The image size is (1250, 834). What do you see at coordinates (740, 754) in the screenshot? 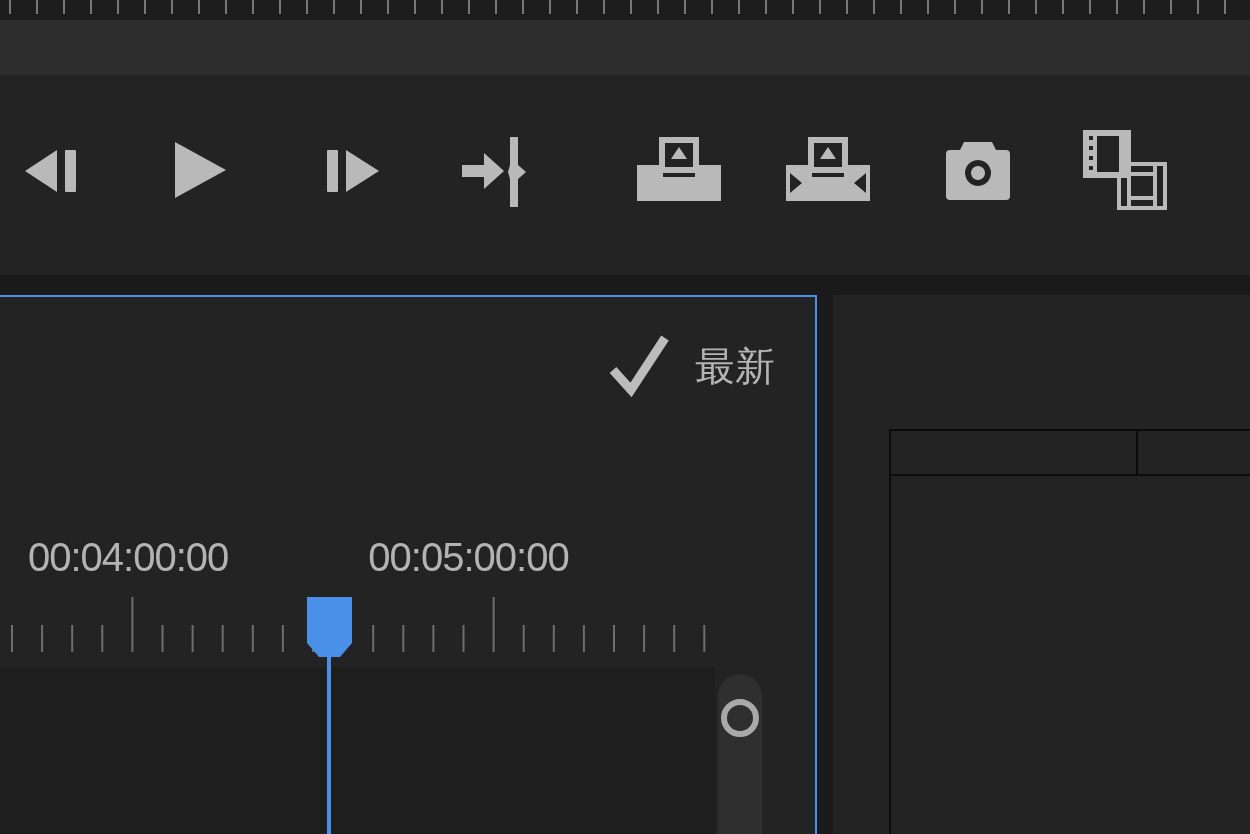
I see `scrollbar-track` at bounding box center [740, 754].